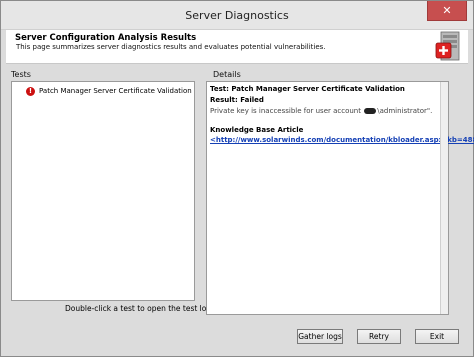 This screenshot has width=474, height=357. I want to click on details-message-suffix: \administrator"., so click(405, 111).